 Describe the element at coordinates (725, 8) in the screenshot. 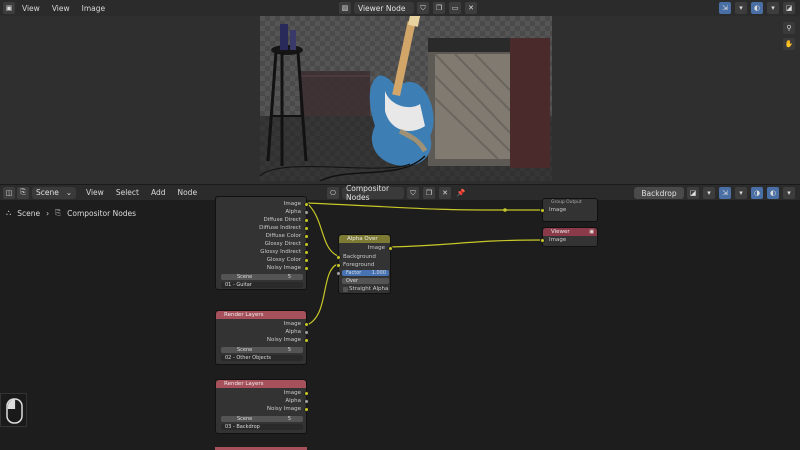

I see `gizmo-toggle-icon: ⇲` at that location.